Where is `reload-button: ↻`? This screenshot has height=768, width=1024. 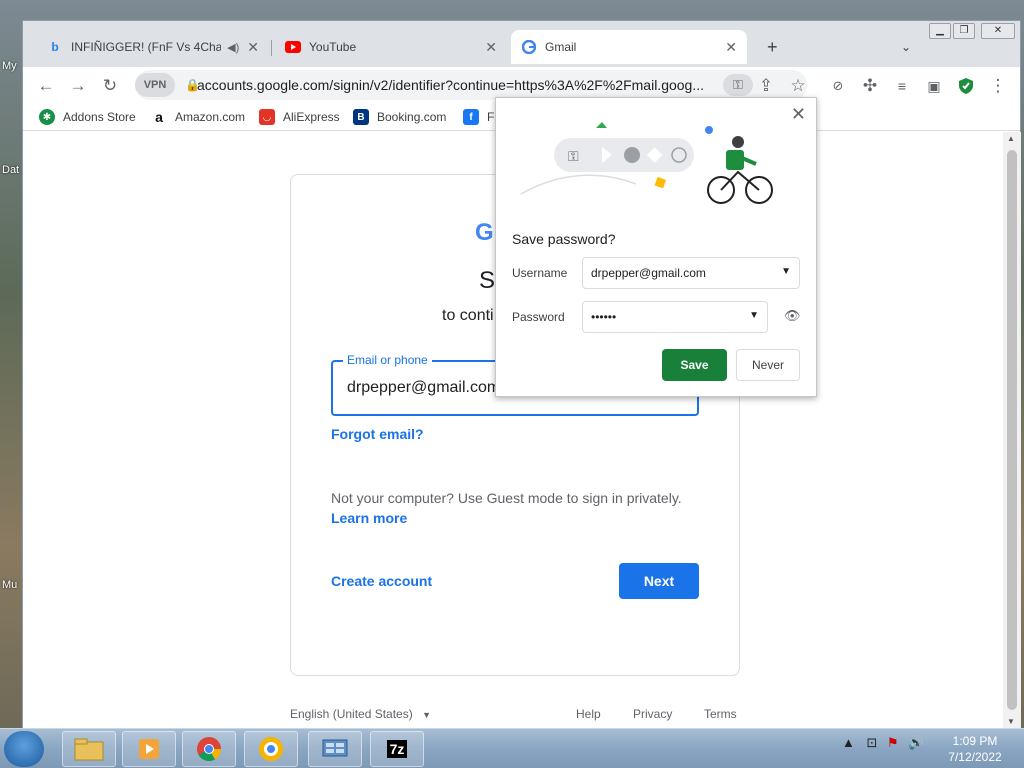
reload-button: ↻ is located at coordinates (110, 86).